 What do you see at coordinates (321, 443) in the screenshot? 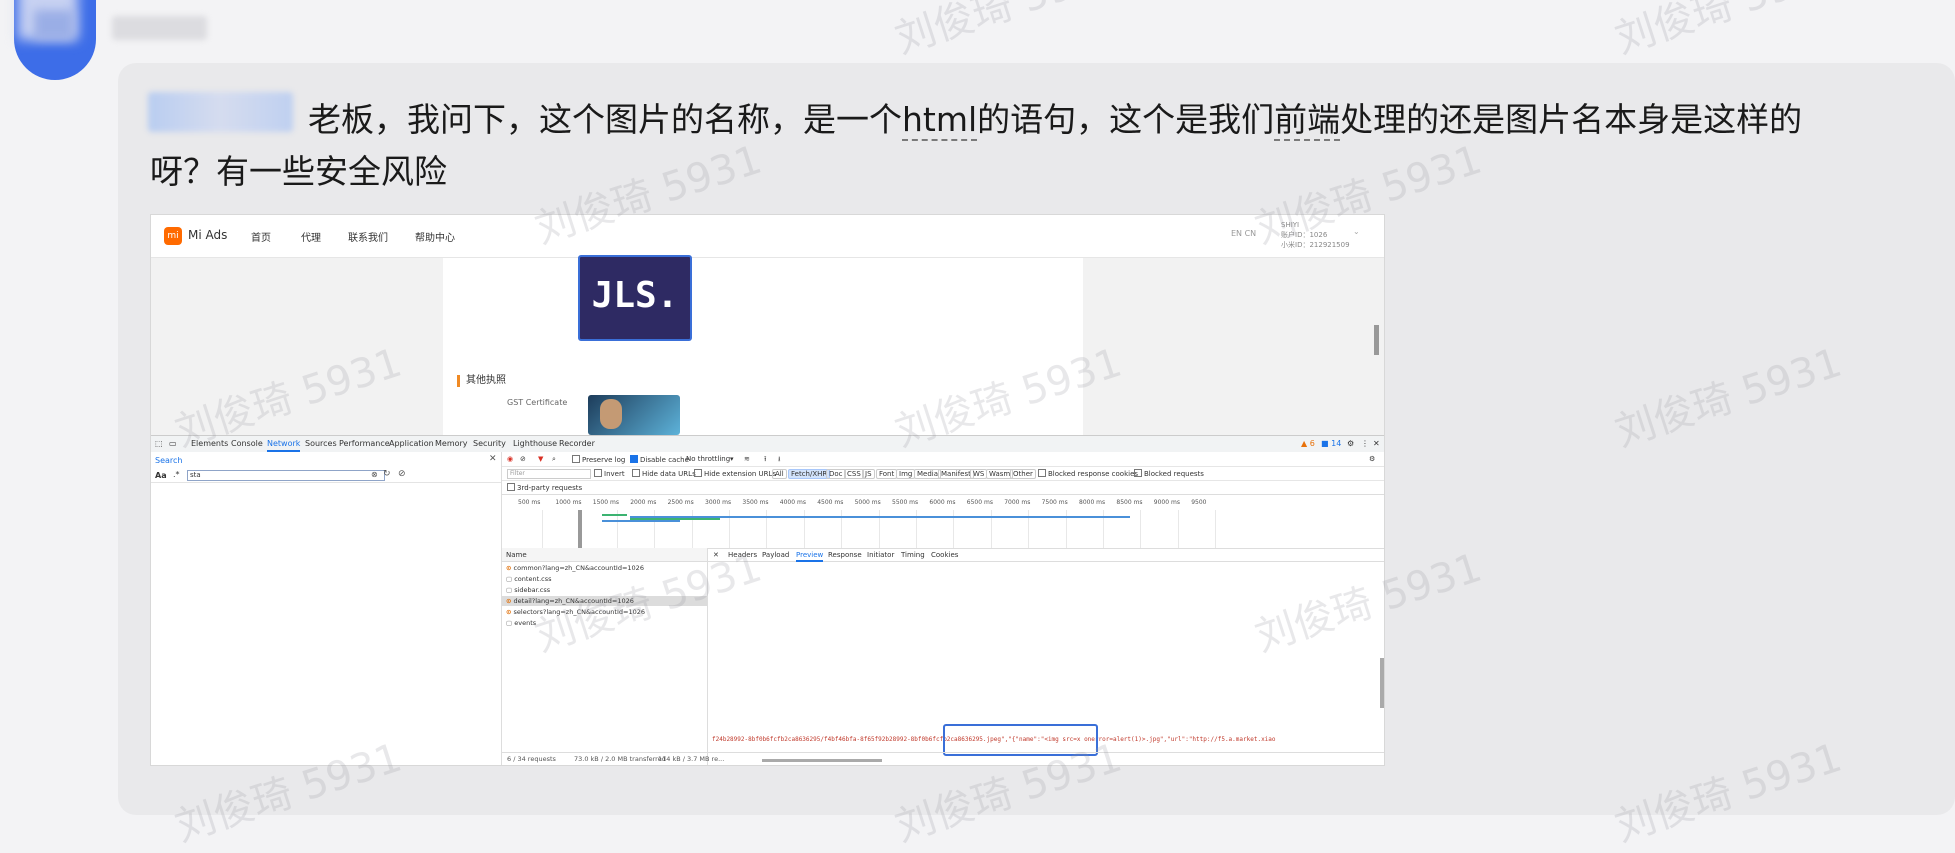
I see `tab-sources: Sources` at bounding box center [321, 443].